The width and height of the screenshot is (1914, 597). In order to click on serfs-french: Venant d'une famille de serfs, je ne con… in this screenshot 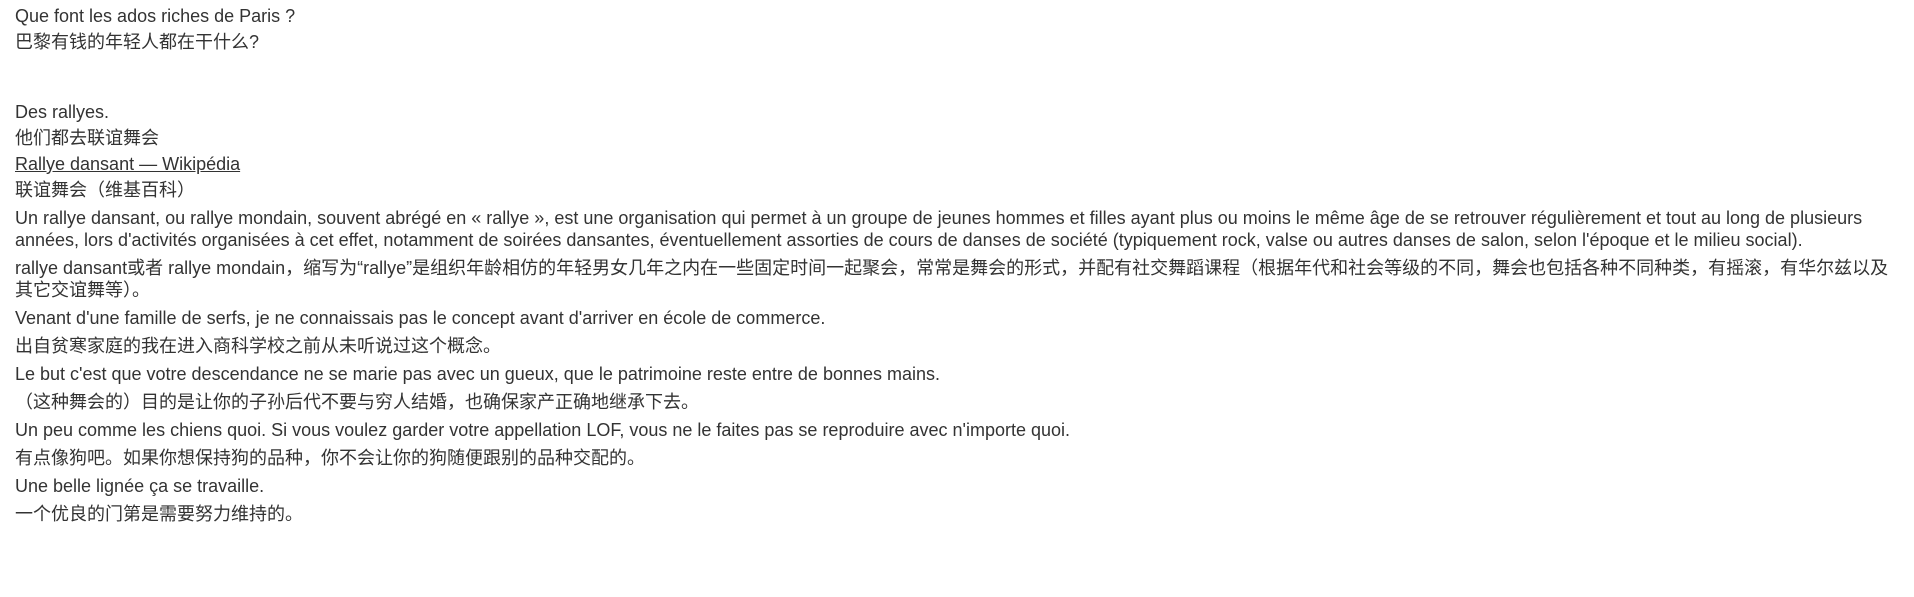, I will do `click(420, 318)`.